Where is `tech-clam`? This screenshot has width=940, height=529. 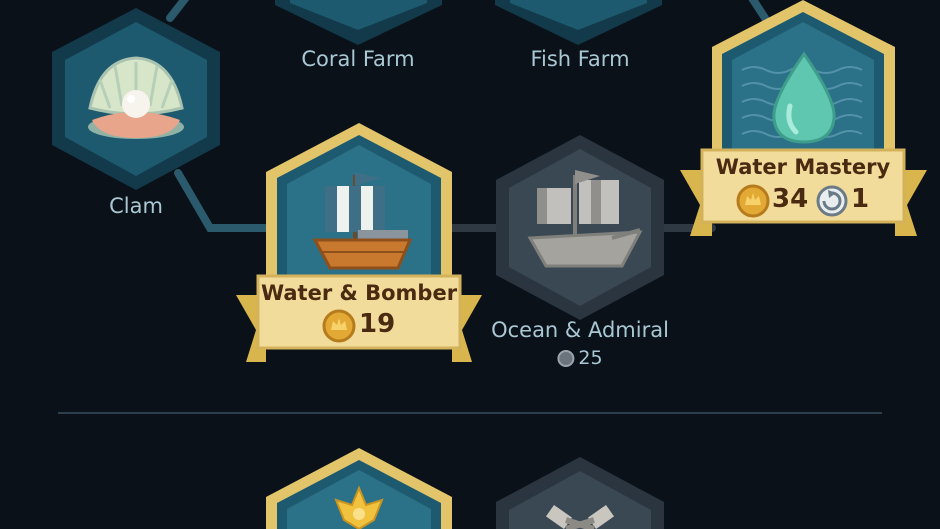 tech-clam is located at coordinates (136, 99).